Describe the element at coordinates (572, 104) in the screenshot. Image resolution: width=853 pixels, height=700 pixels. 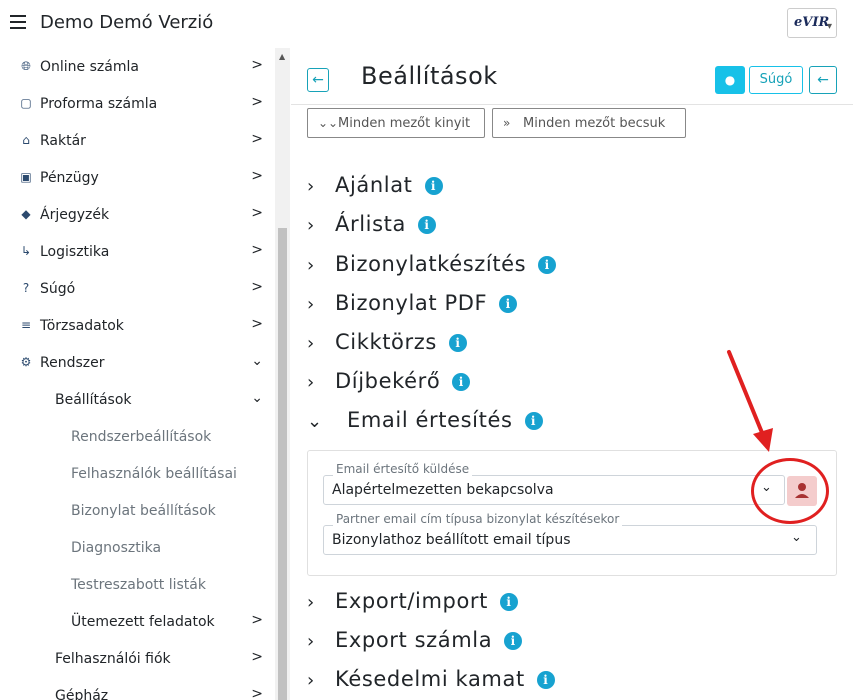
I see `header-divider` at that location.